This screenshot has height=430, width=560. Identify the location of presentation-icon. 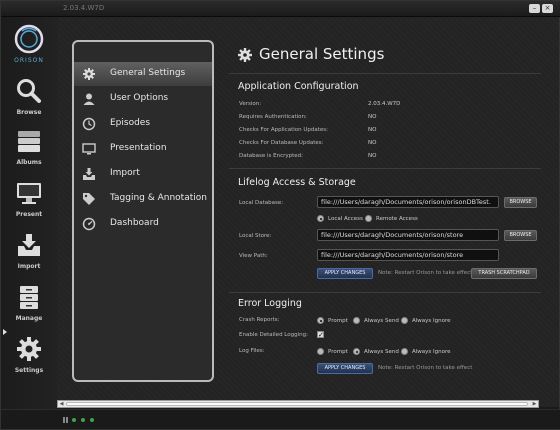
(89, 149).